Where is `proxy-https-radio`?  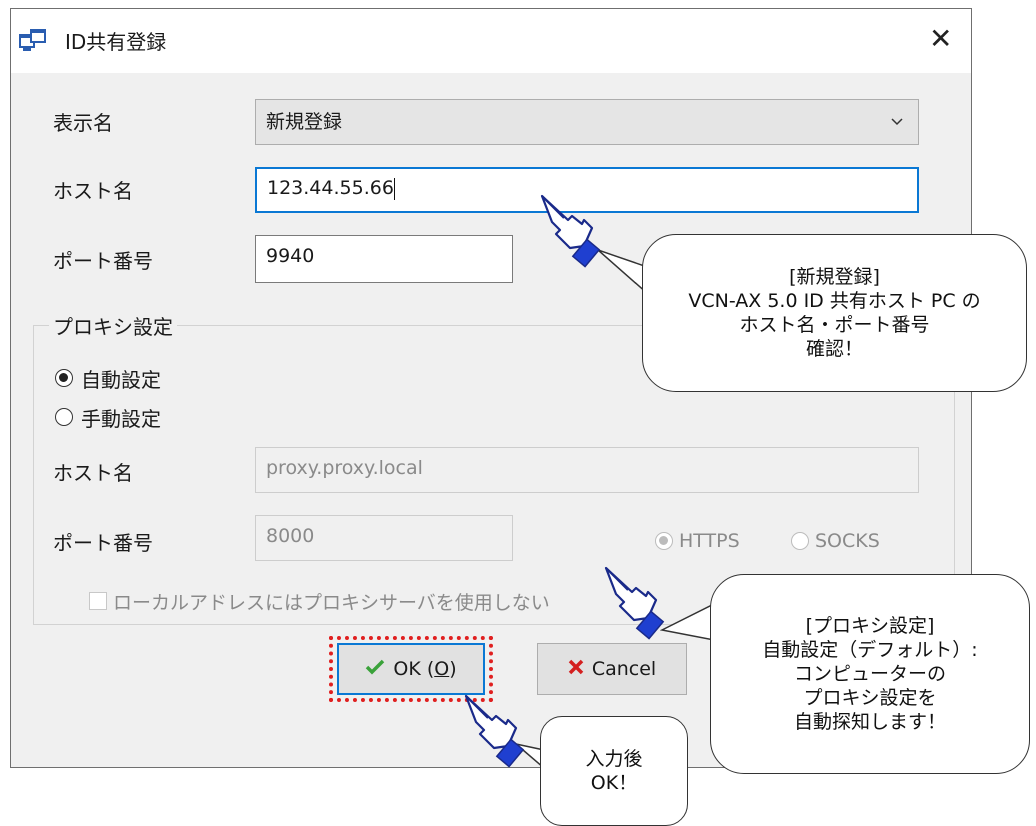 proxy-https-radio is located at coordinates (664, 541).